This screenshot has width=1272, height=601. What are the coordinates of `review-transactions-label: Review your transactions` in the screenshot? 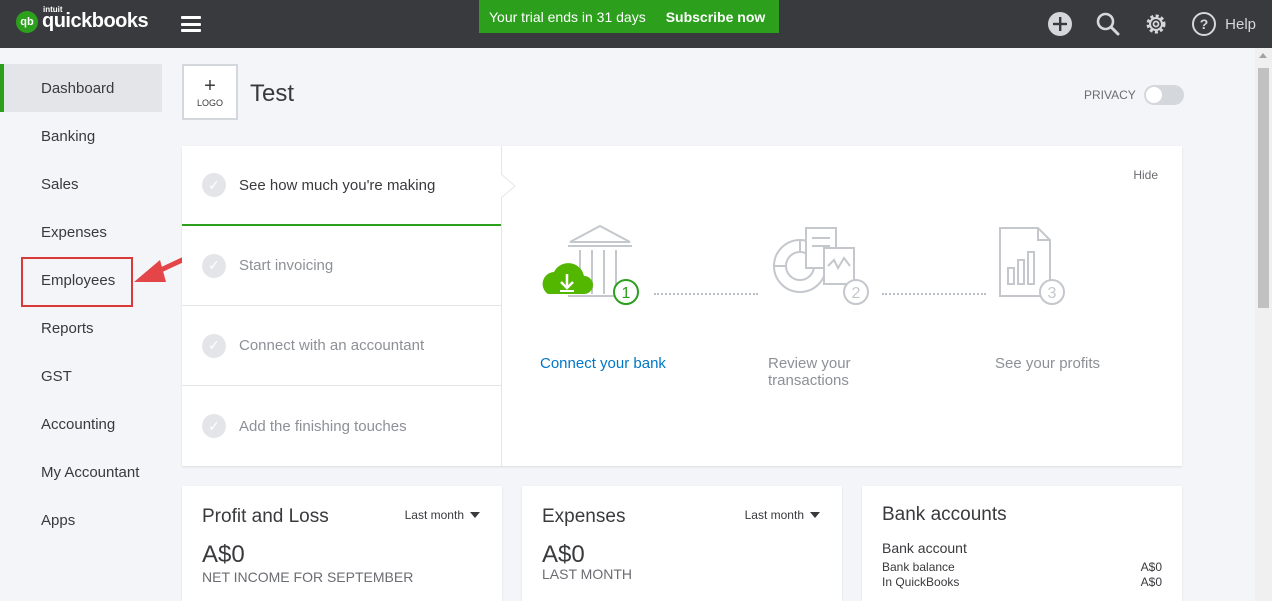 It's located at (809, 372).